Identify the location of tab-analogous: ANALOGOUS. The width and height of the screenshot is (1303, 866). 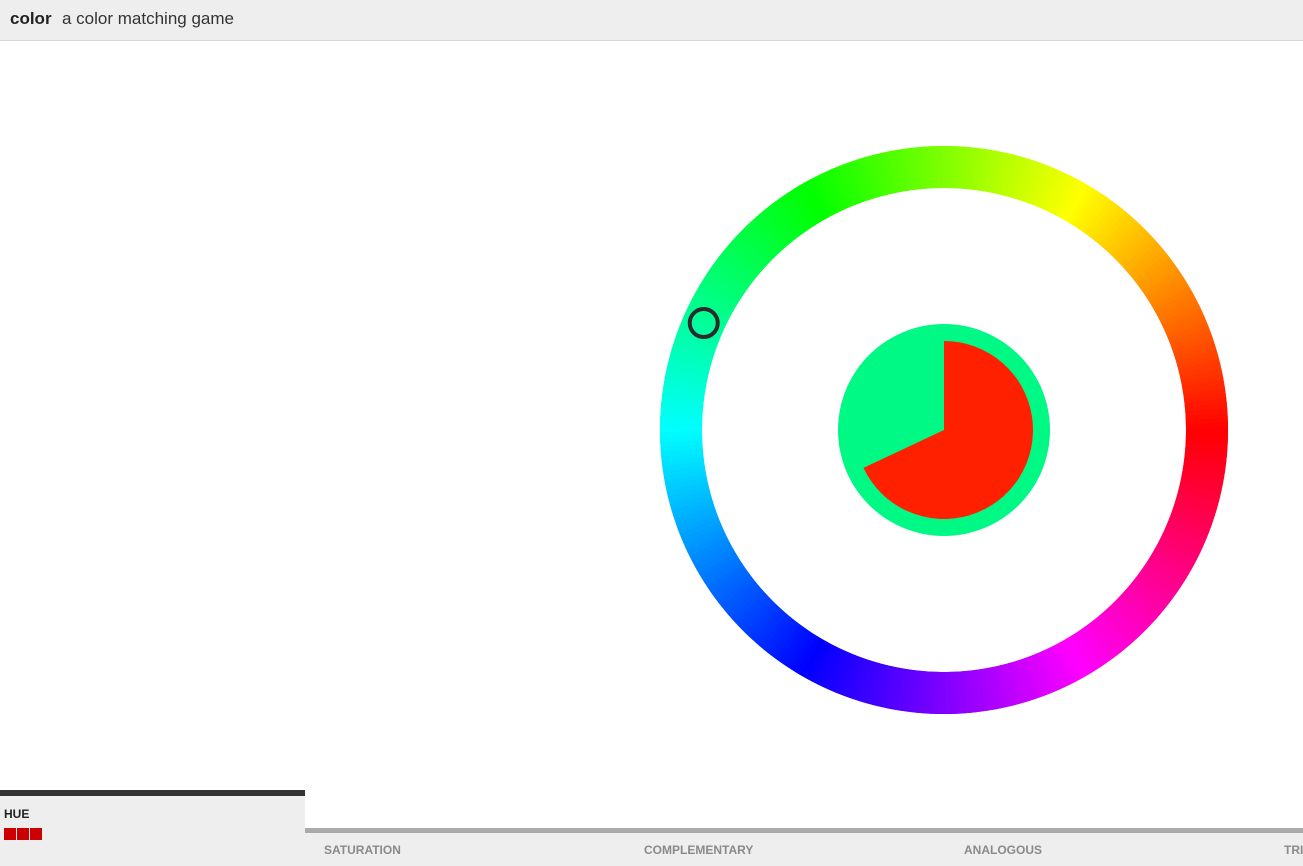
(1003, 850).